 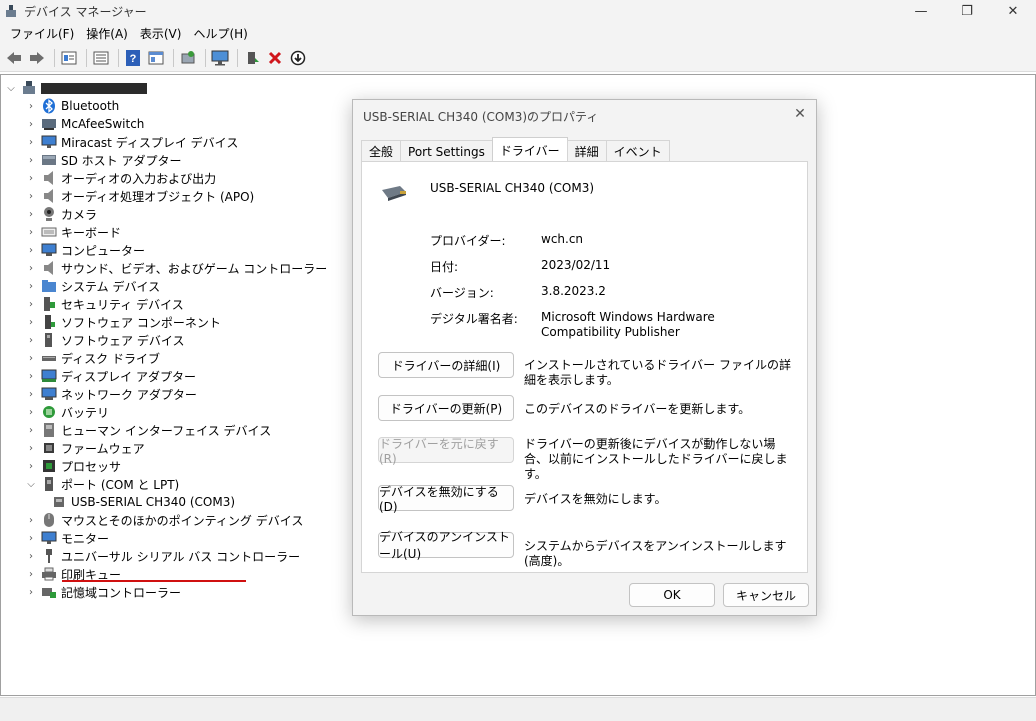 What do you see at coordinates (123, 322) in the screenshot?
I see `tree-category: › ソフトウェア コンポーネント` at bounding box center [123, 322].